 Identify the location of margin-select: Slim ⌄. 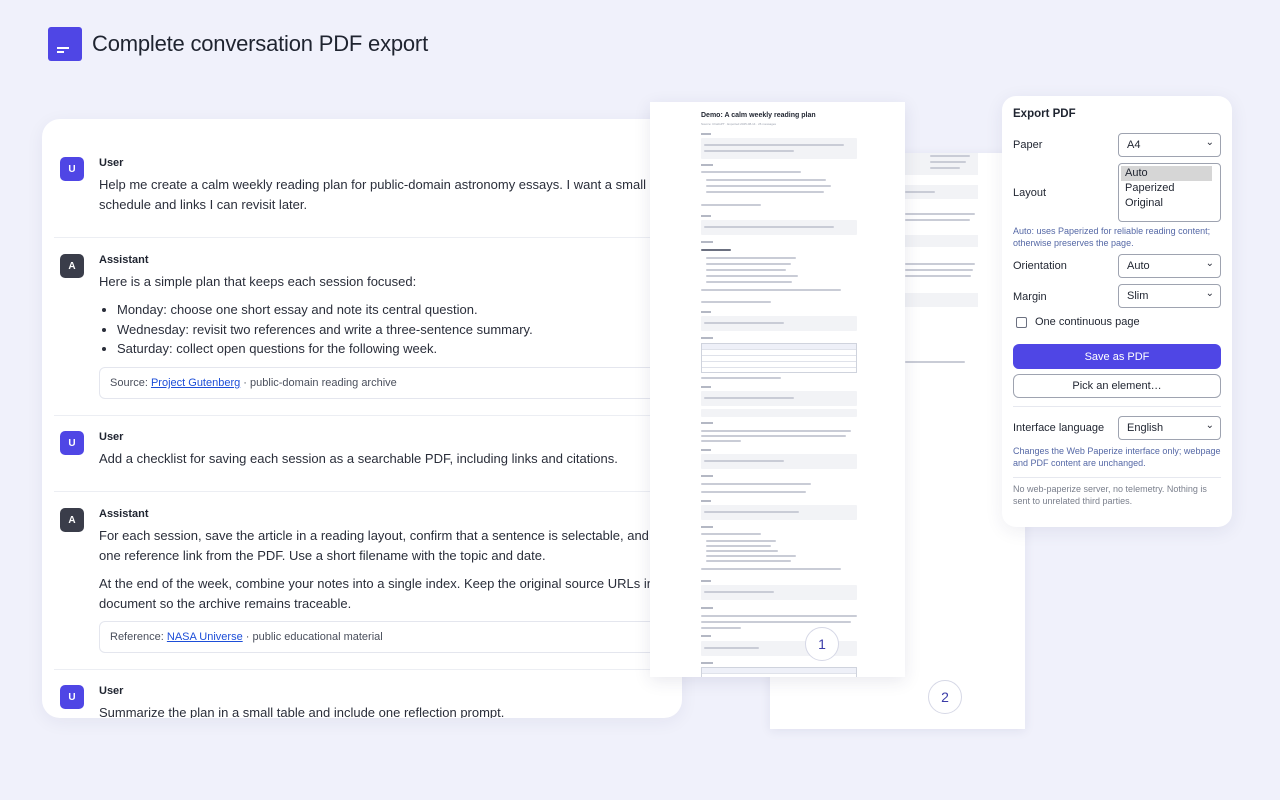
(1169, 296).